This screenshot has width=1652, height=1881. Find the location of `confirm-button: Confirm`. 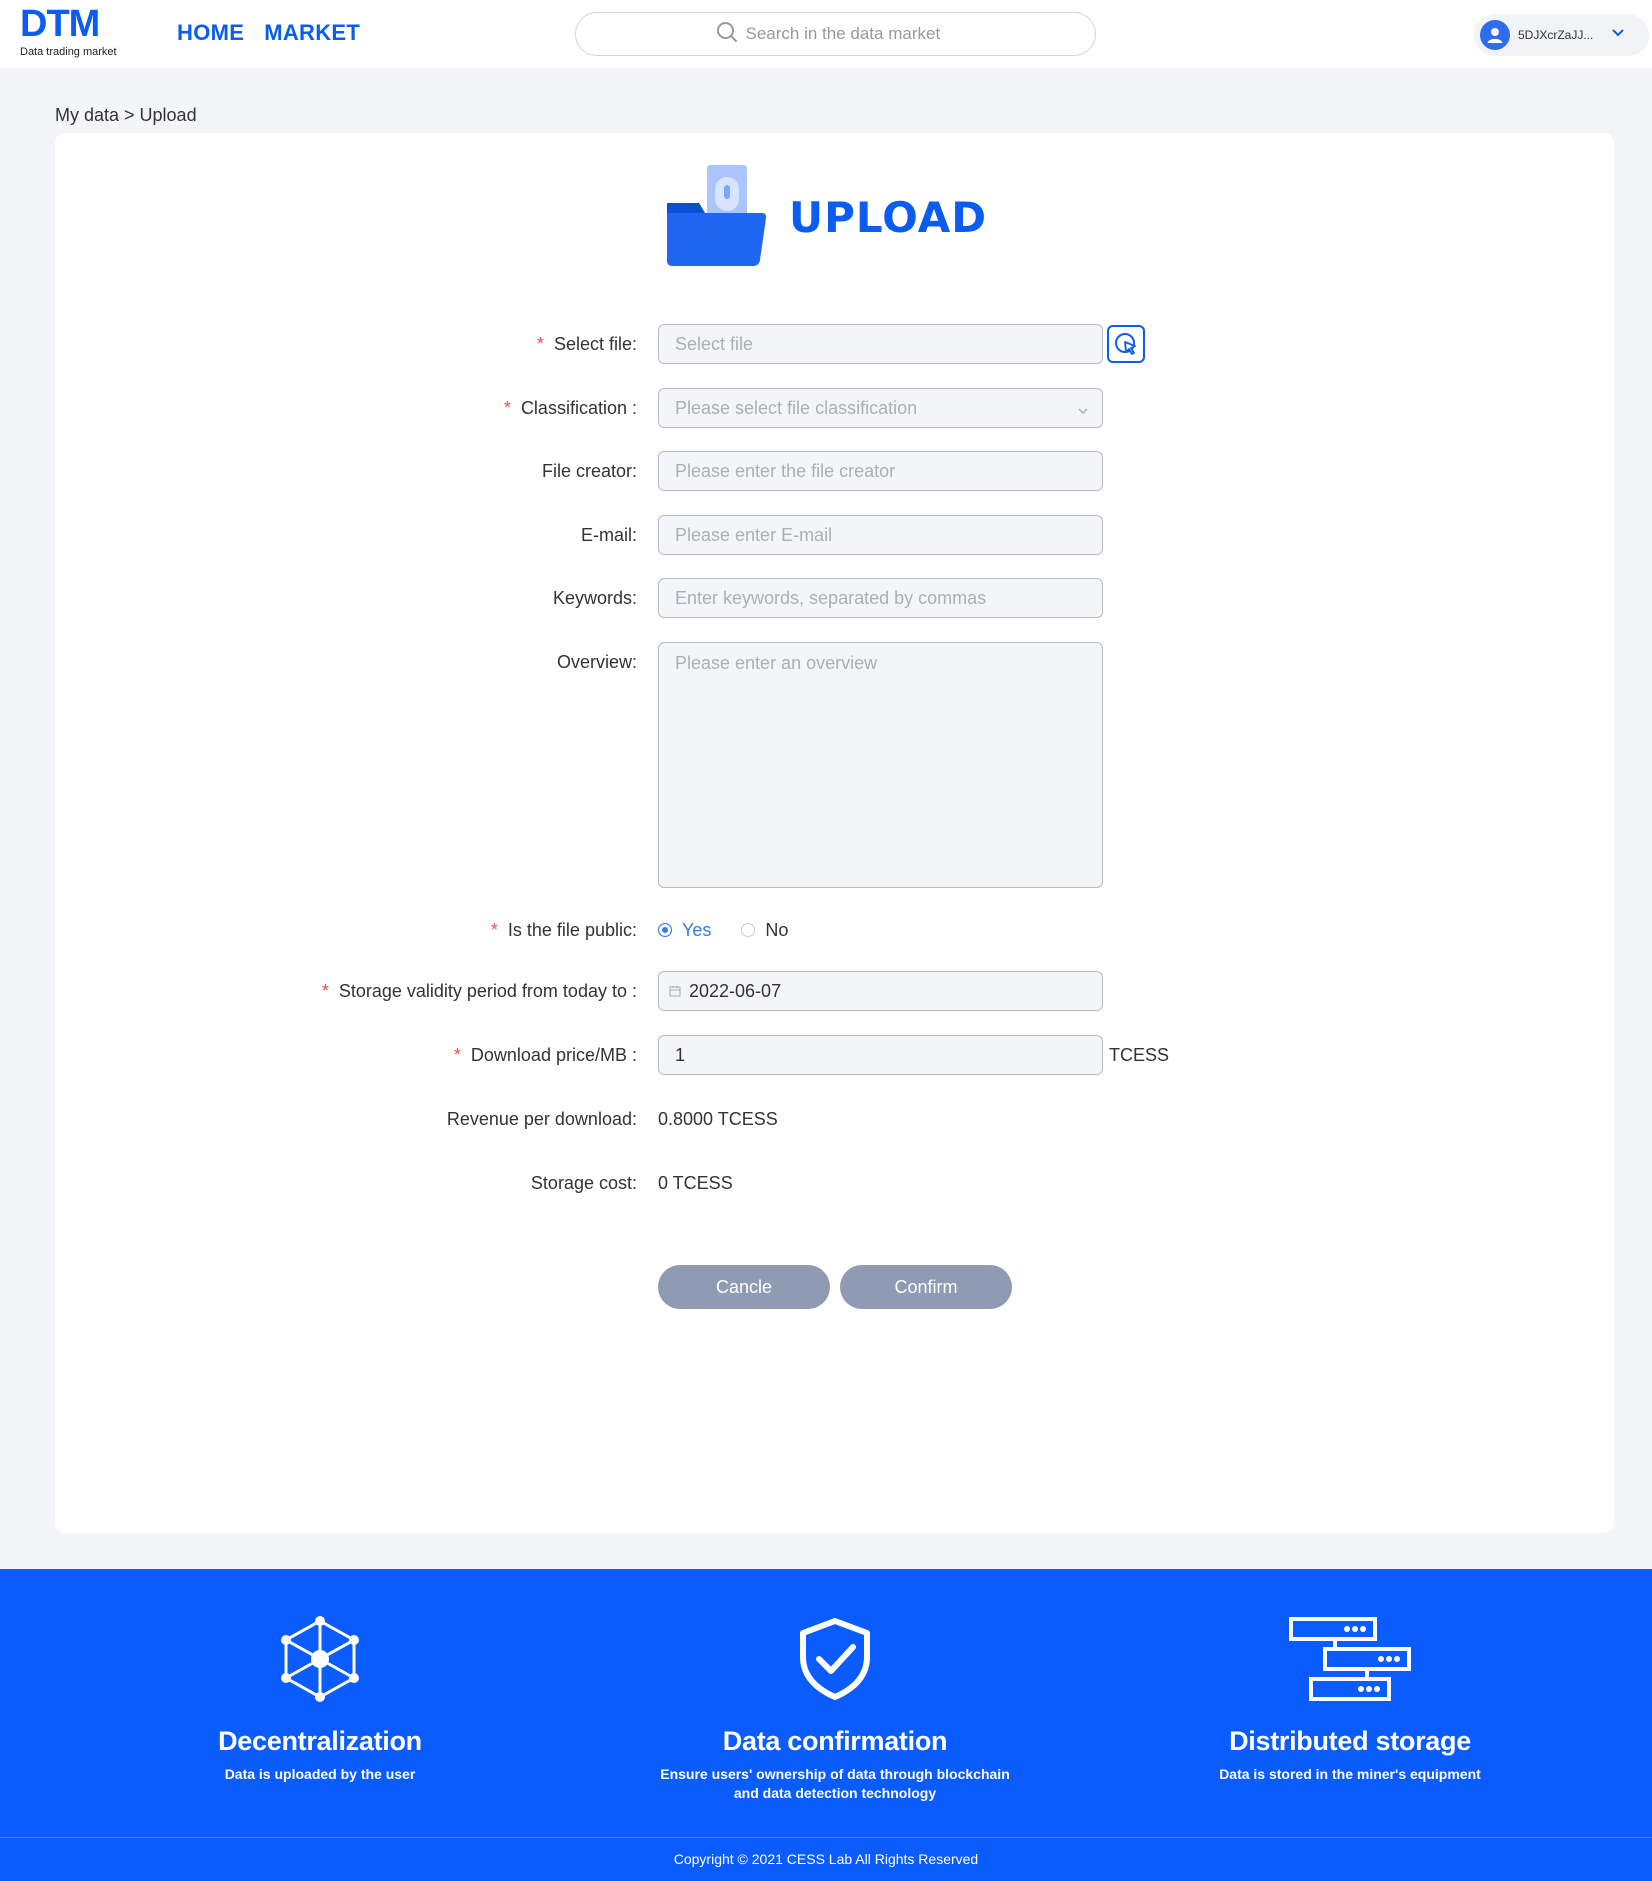

confirm-button: Confirm is located at coordinates (926, 1287).